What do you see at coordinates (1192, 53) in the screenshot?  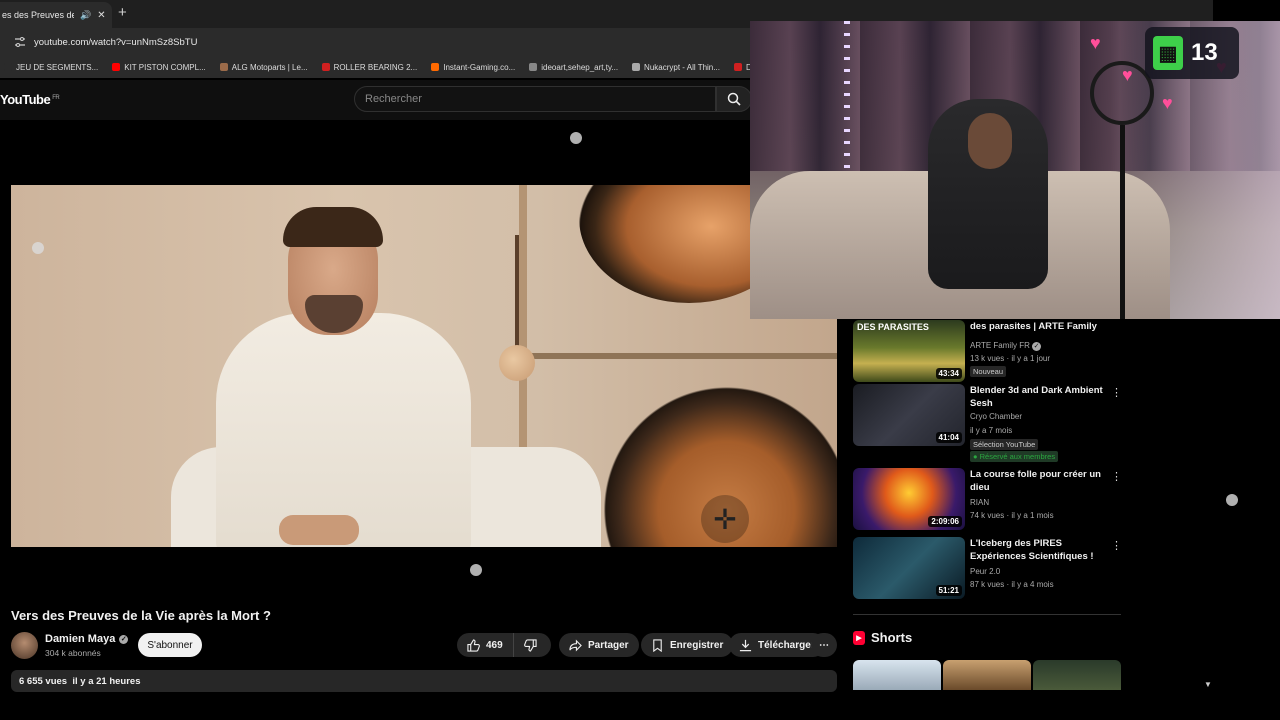 I see `viewer-counter: ▦ 13` at bounding box center [1192, 53].